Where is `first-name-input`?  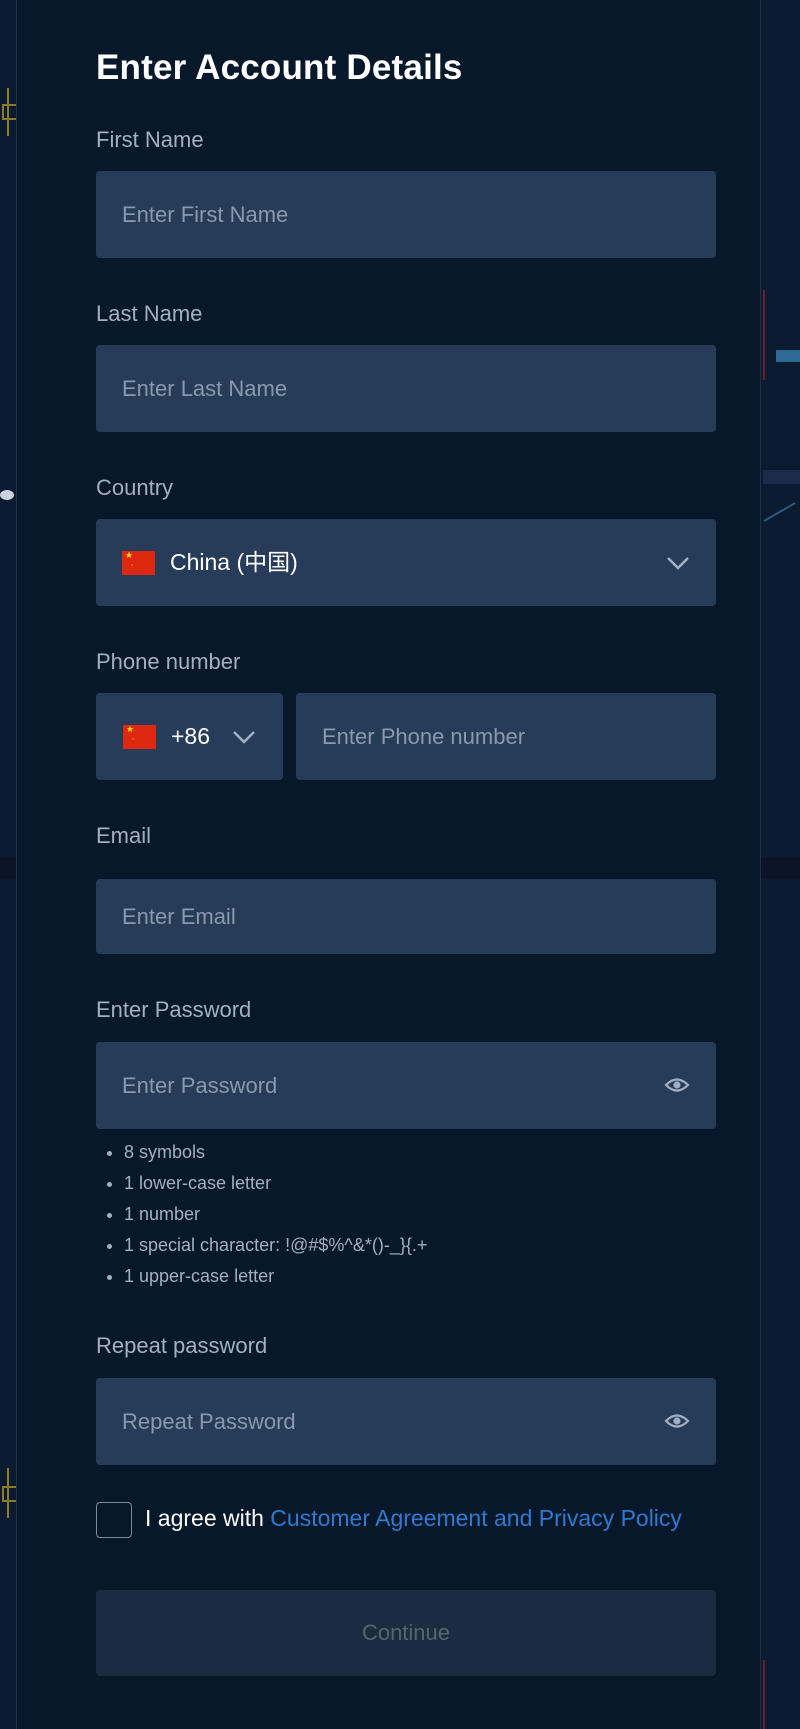
first-name-input is located at coordinates (406, 214).